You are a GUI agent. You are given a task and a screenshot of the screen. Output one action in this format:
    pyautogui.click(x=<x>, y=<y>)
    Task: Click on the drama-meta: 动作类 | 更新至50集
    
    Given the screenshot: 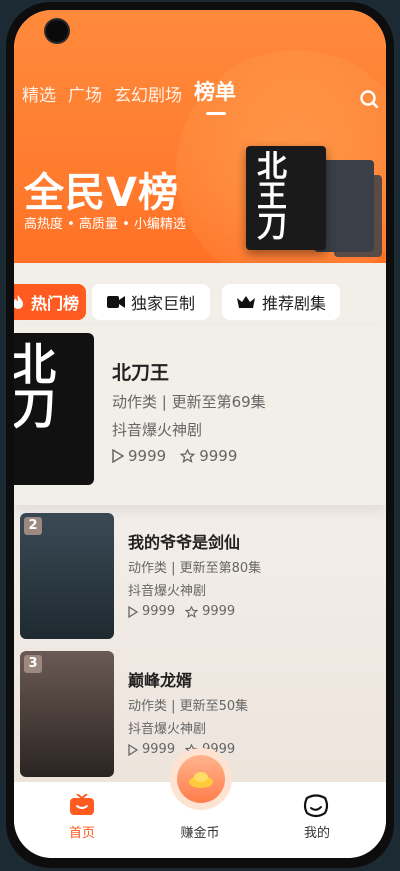 What is the action you would take?
    pyautogui.click(x=188, y=706)
    